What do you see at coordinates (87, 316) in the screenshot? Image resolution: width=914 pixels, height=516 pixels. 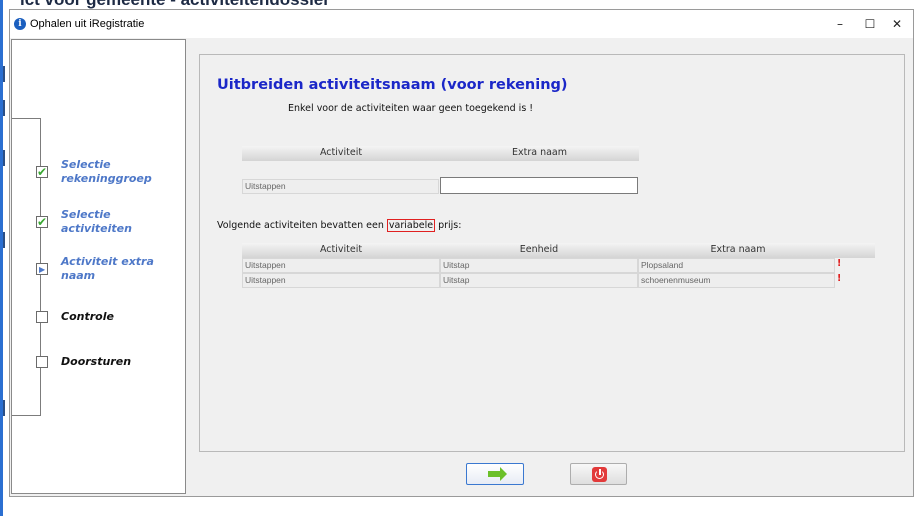 I see `step-label: Controle` at bounding box center [87, 316].